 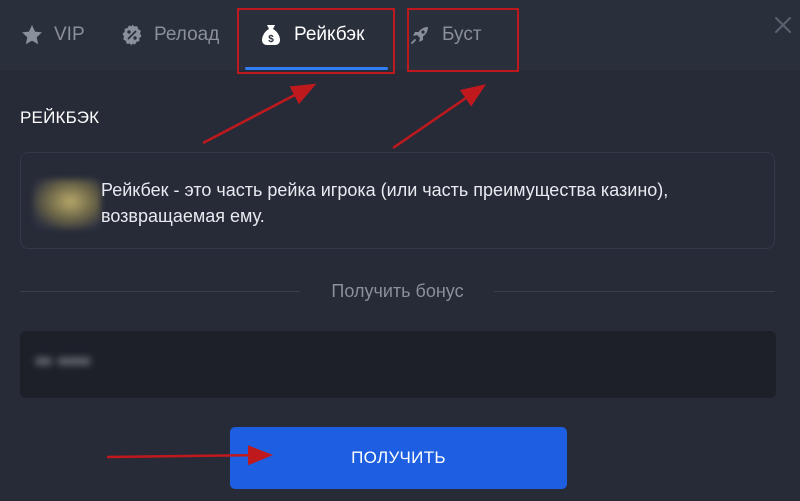 I want to click on close-icon, so click(x=783, y=25).